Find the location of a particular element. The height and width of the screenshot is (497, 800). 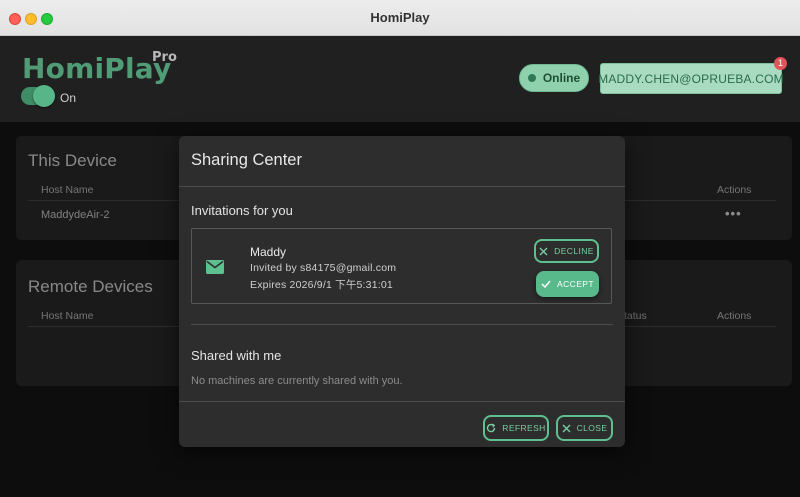

accept-button: ACCEPT is located at coordinates (567, 284).